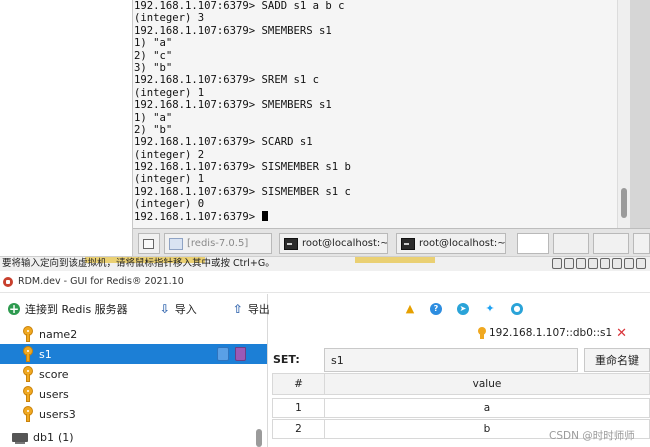  I want to click on settings-icon, so click(641, 263).